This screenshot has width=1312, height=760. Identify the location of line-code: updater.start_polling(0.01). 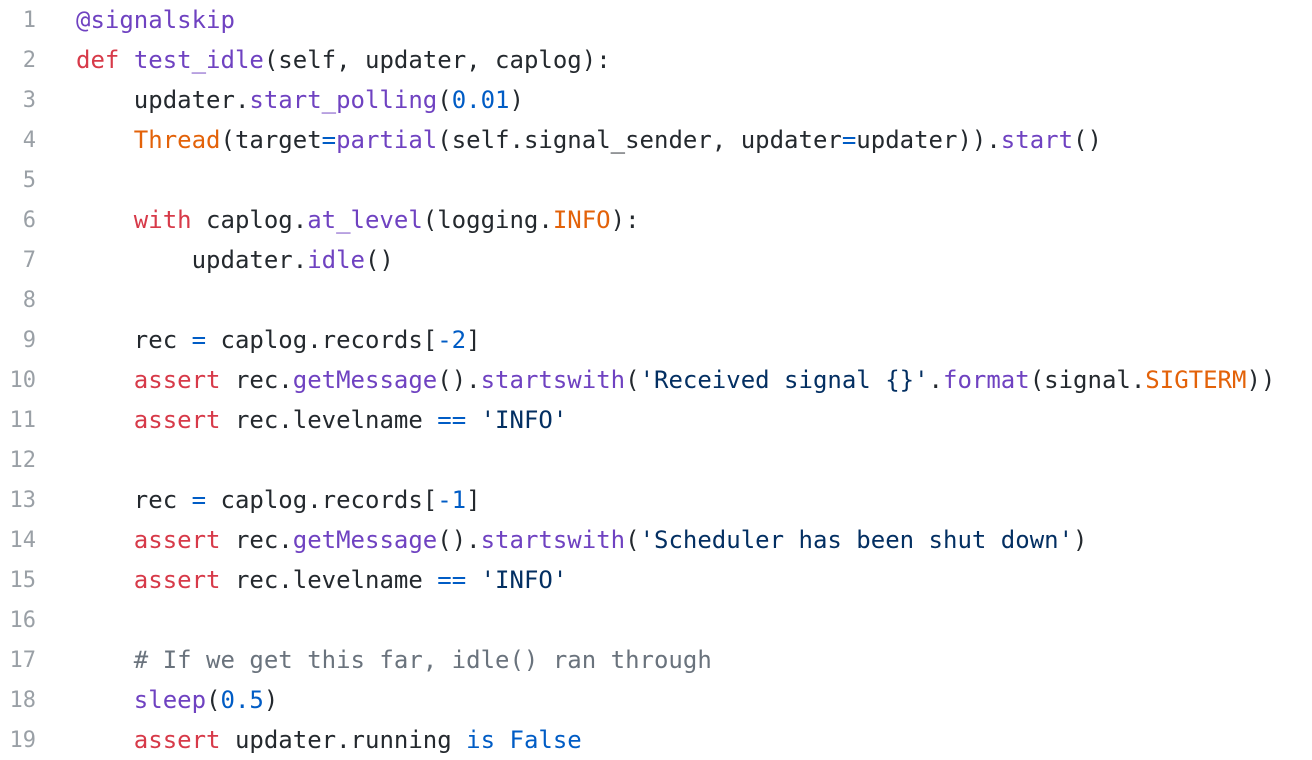
(300, 100).